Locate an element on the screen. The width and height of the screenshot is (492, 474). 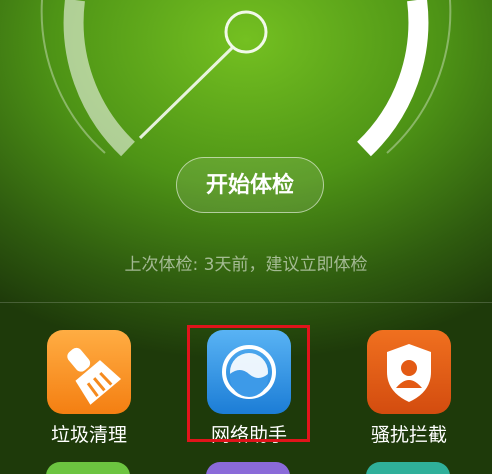
gauge-needle is located at coordinates (186, 93).